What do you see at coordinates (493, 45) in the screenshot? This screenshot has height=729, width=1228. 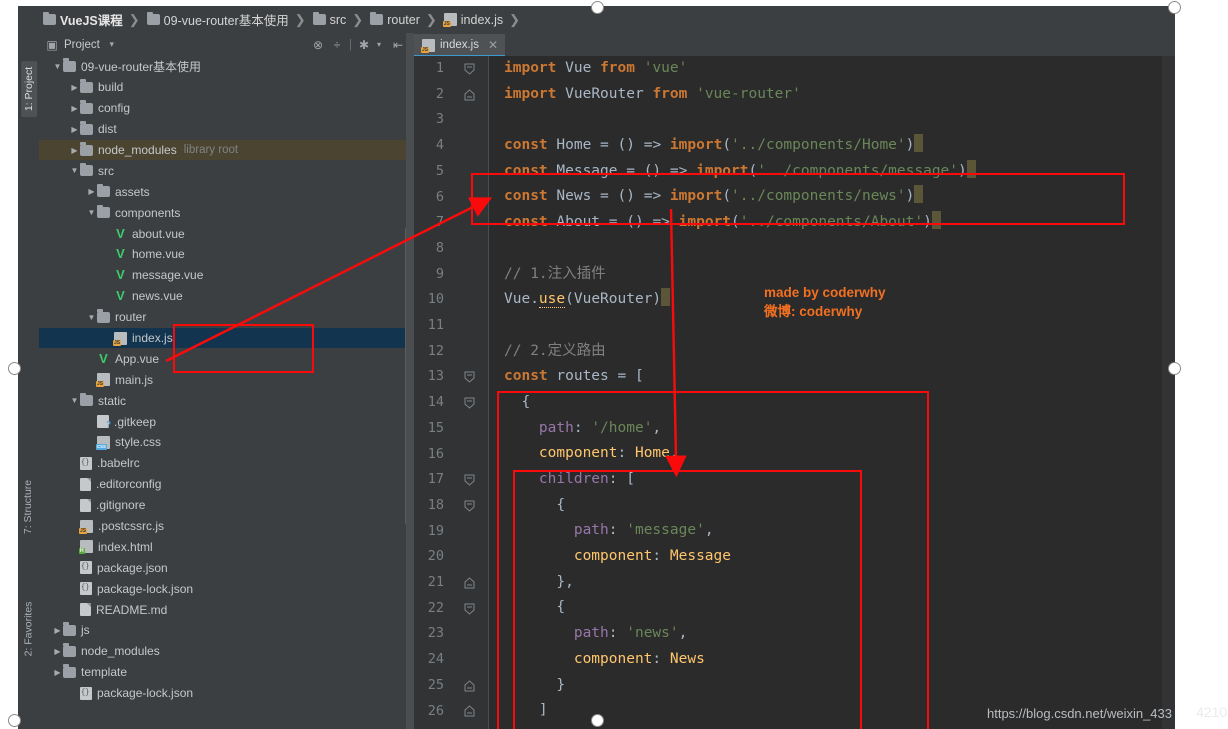 I see `close-icon: ✕` at bounding box center [493, 45].